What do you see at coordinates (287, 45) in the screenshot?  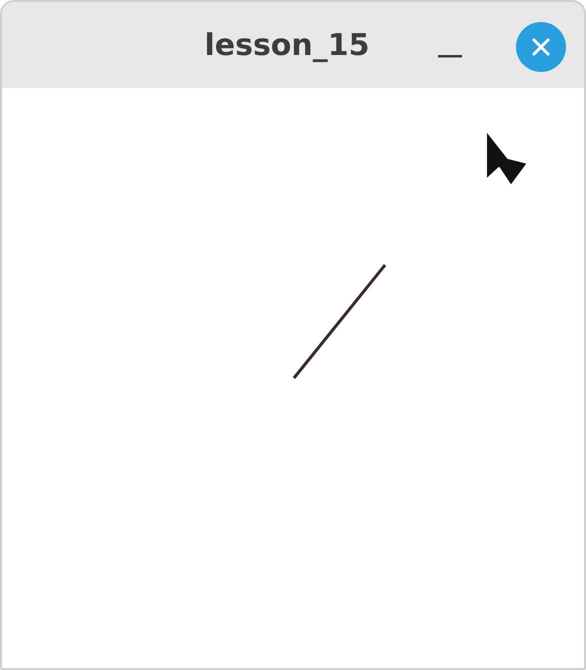 I see `window-title: lesson_15` at bounding box center [287, 45].